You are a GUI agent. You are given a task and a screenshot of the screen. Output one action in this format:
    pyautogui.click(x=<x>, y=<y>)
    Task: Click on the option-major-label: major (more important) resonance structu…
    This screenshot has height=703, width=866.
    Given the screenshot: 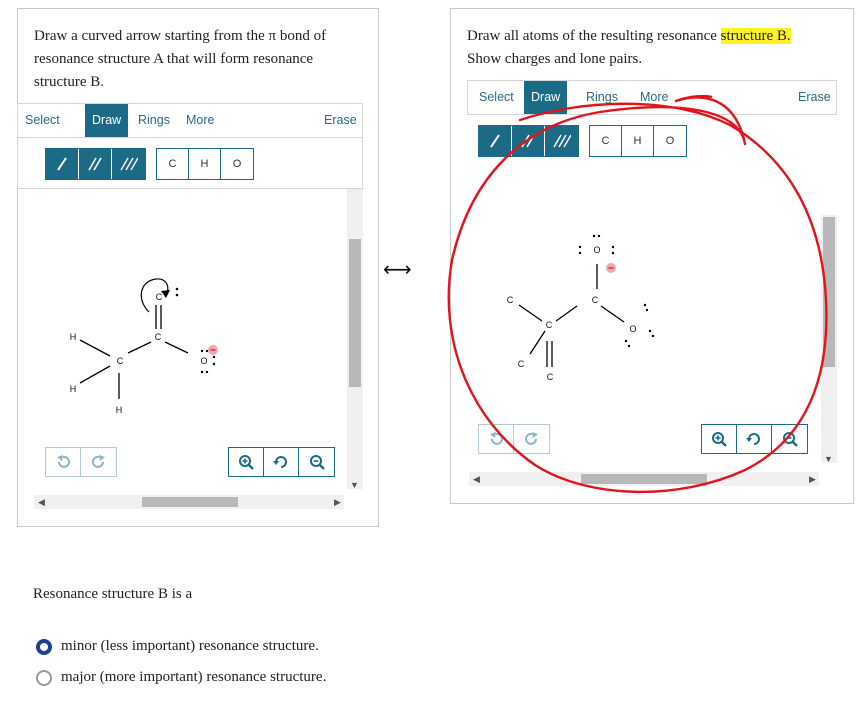 What is the action you would take?
    pyautogui.click(x=194, y=677)
    